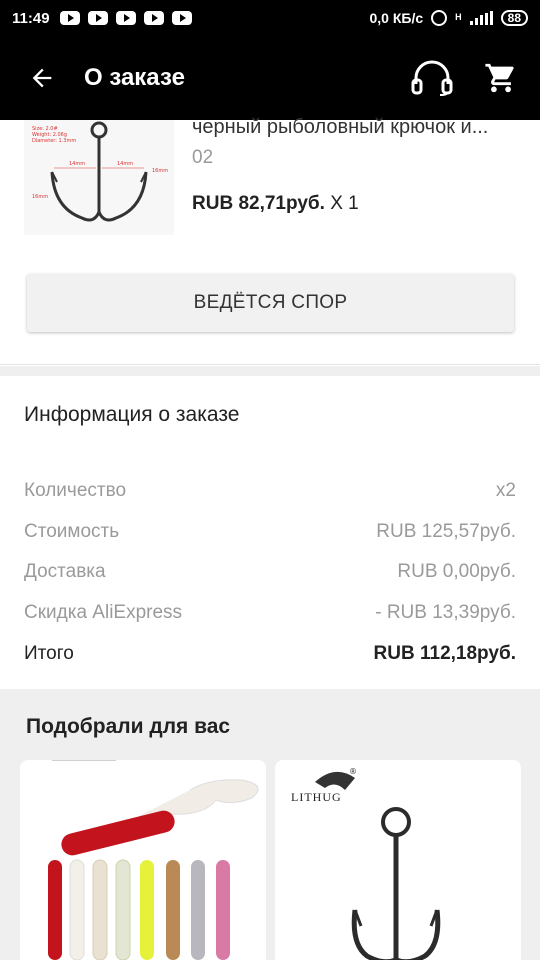  Describe the element at coordinates (344, 203) in the screenshot. I see `product-quantity: X 1` at that location.